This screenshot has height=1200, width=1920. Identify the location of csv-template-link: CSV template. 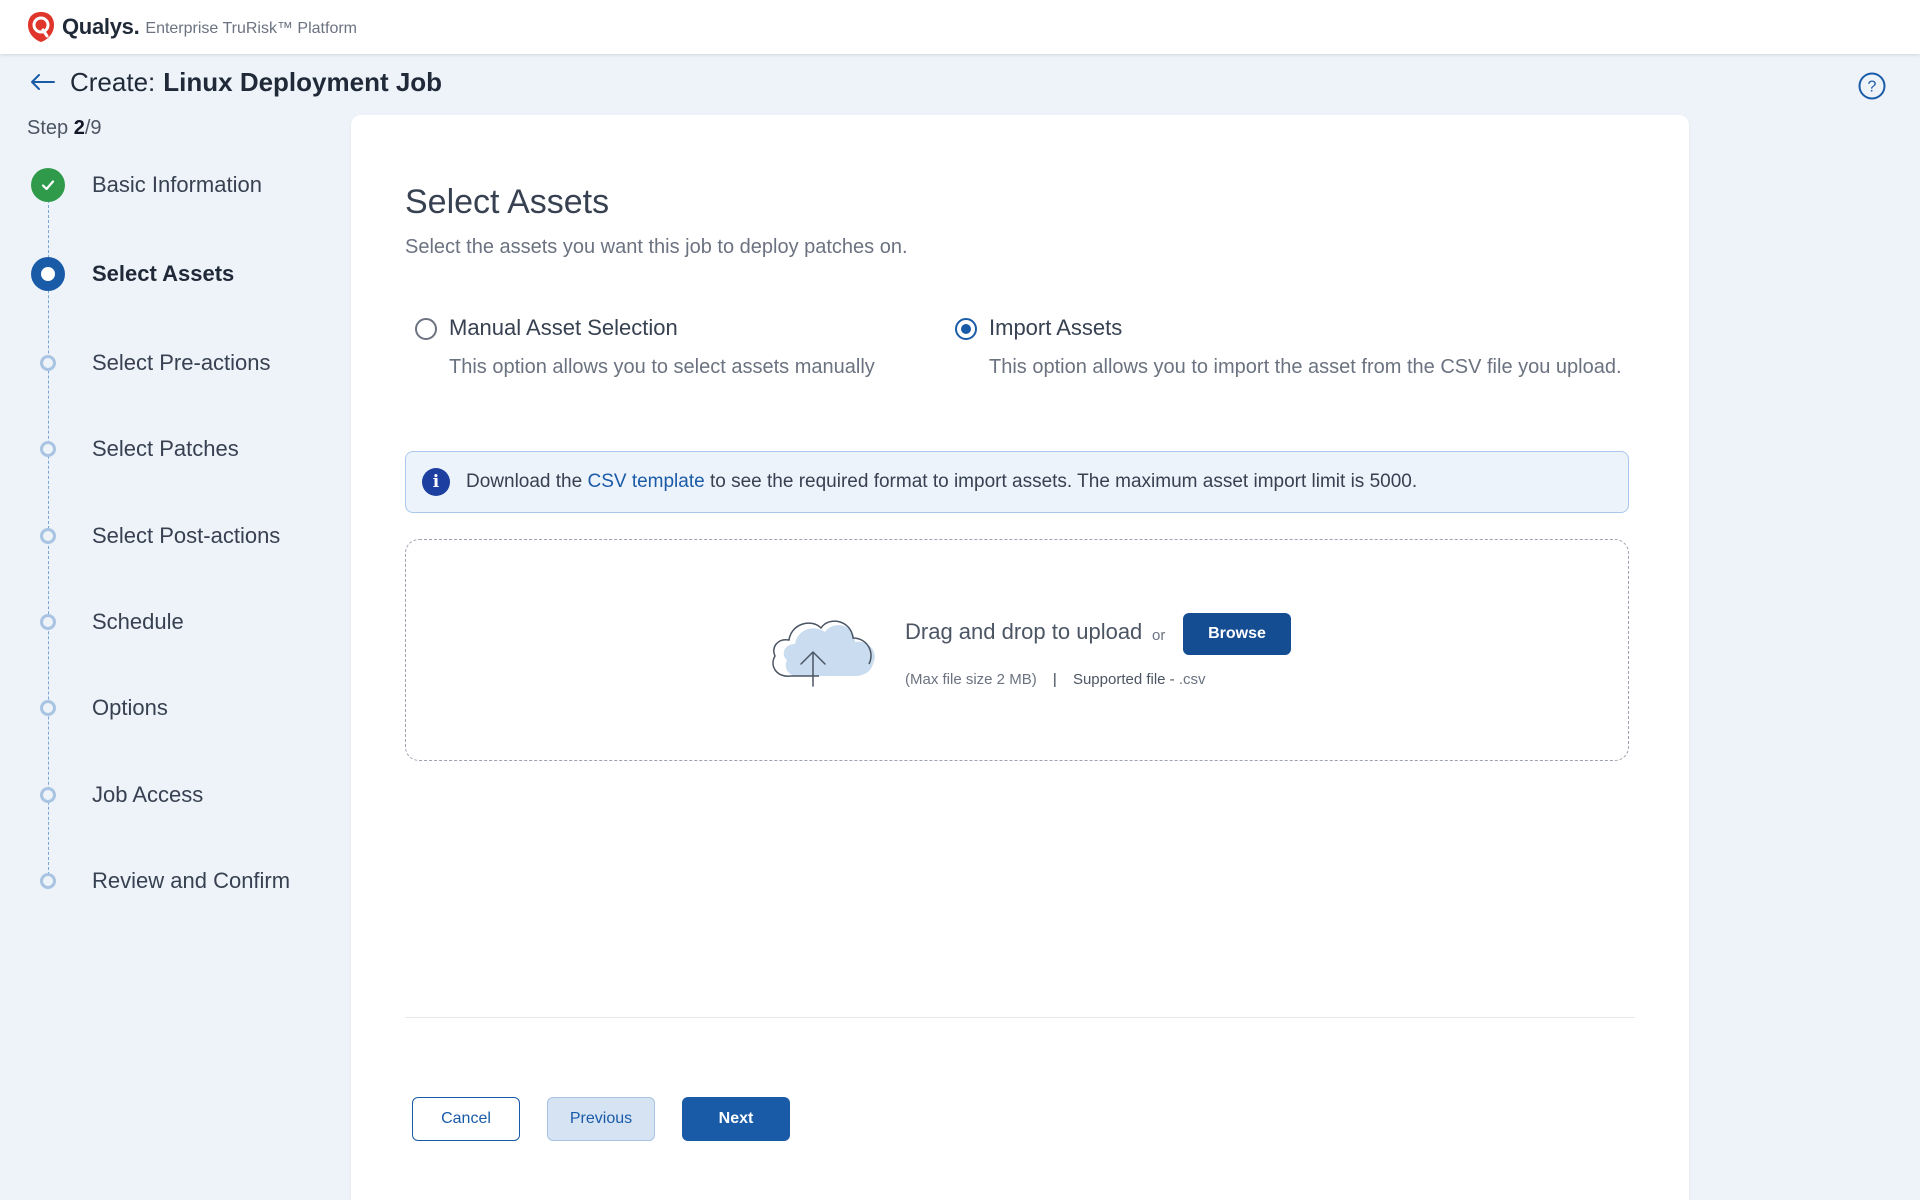
(645, 481).